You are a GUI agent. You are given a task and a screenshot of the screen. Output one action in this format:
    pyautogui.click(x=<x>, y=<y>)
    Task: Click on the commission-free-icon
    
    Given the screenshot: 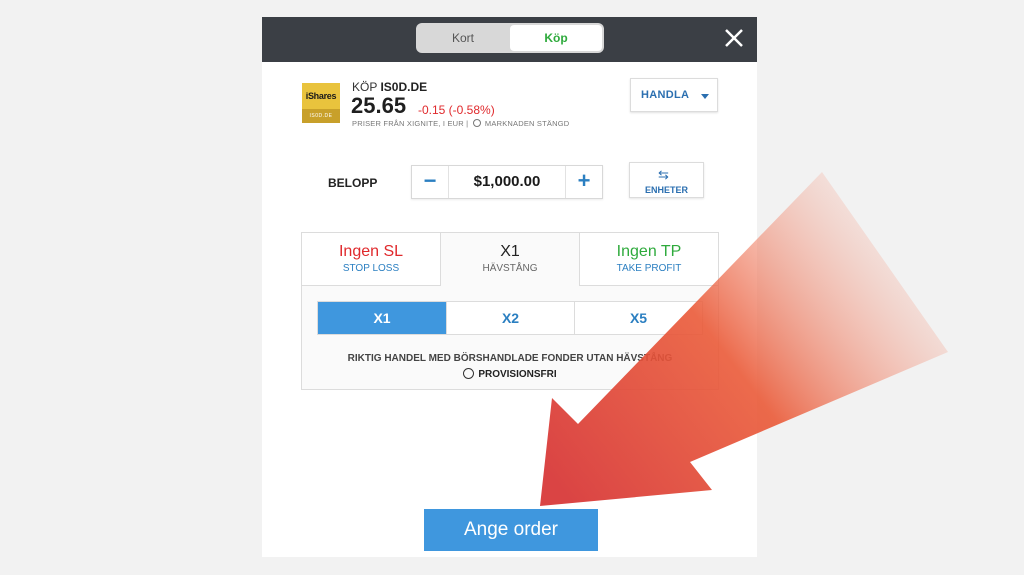 What is the action you would take?
    pyautogui.click(x=469, y=373)
    